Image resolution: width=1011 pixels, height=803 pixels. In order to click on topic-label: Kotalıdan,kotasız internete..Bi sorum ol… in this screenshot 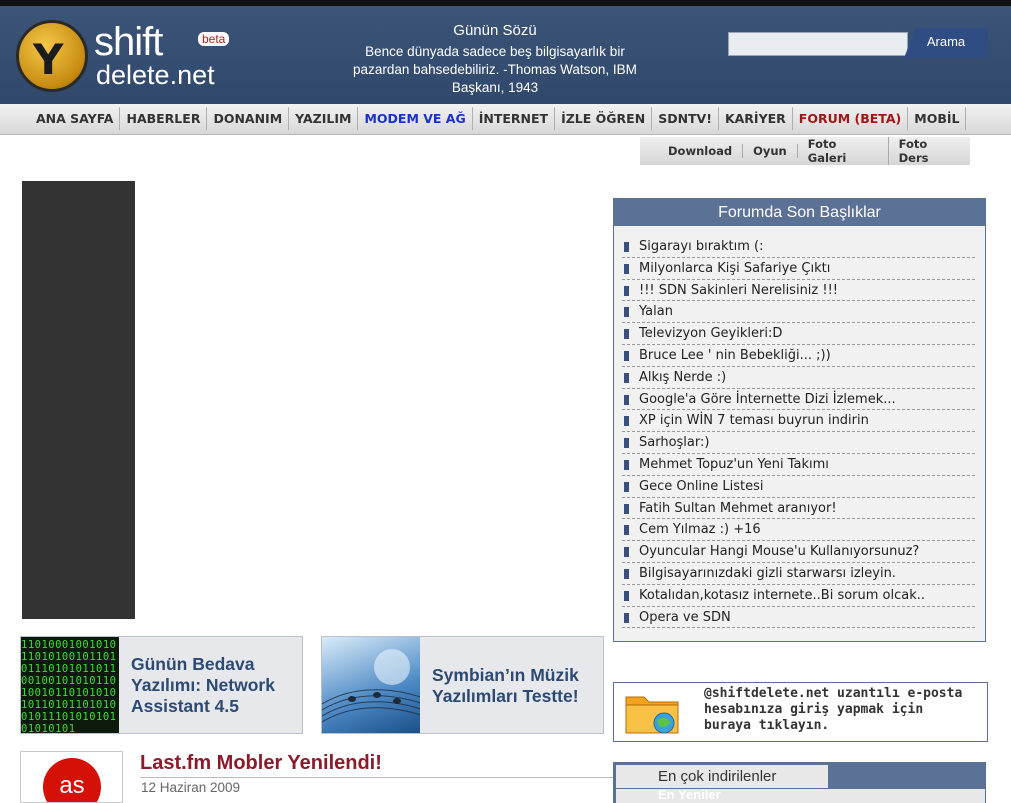, I will do `click(782, 595)`.